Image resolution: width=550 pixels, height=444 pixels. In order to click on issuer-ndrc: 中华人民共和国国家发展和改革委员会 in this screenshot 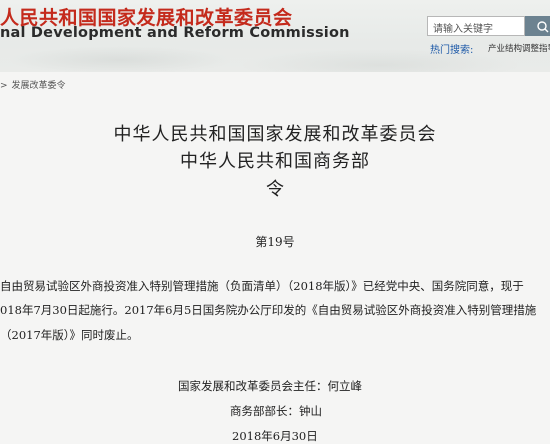, I will do `click(275, 134)`.